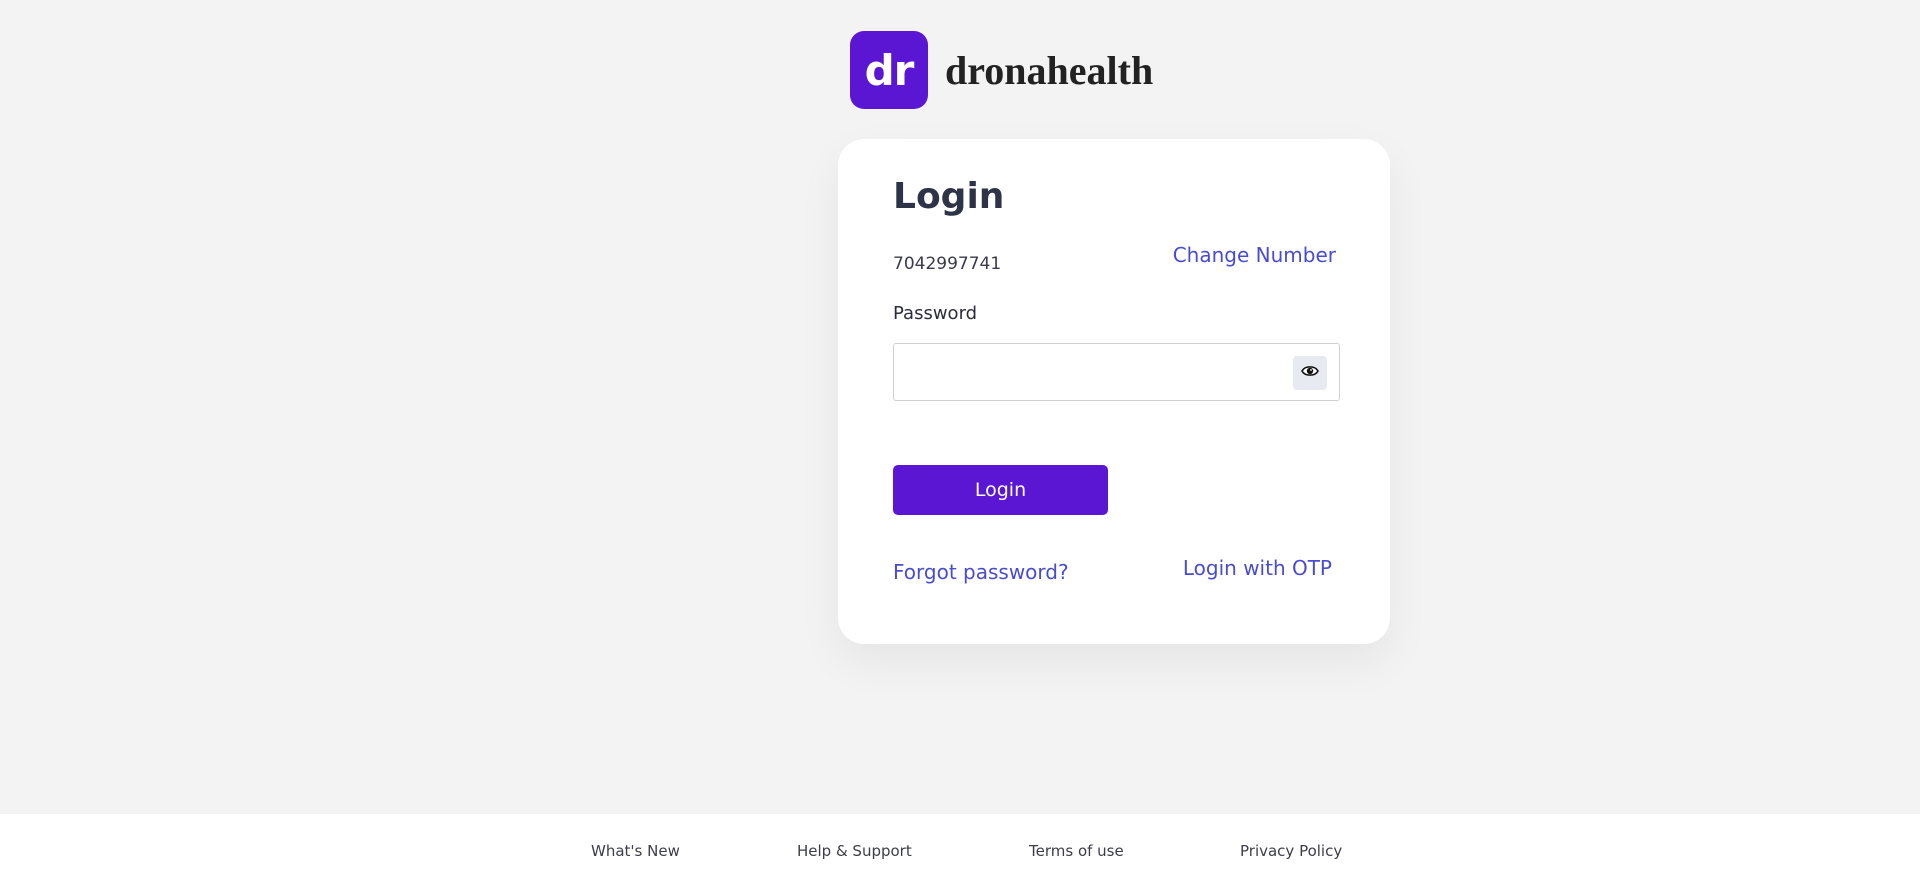 Image resolution: width=1920 pixels, height=888 pixels. I want to click on footer-link-whats-new: What's New, so click(635, 851).